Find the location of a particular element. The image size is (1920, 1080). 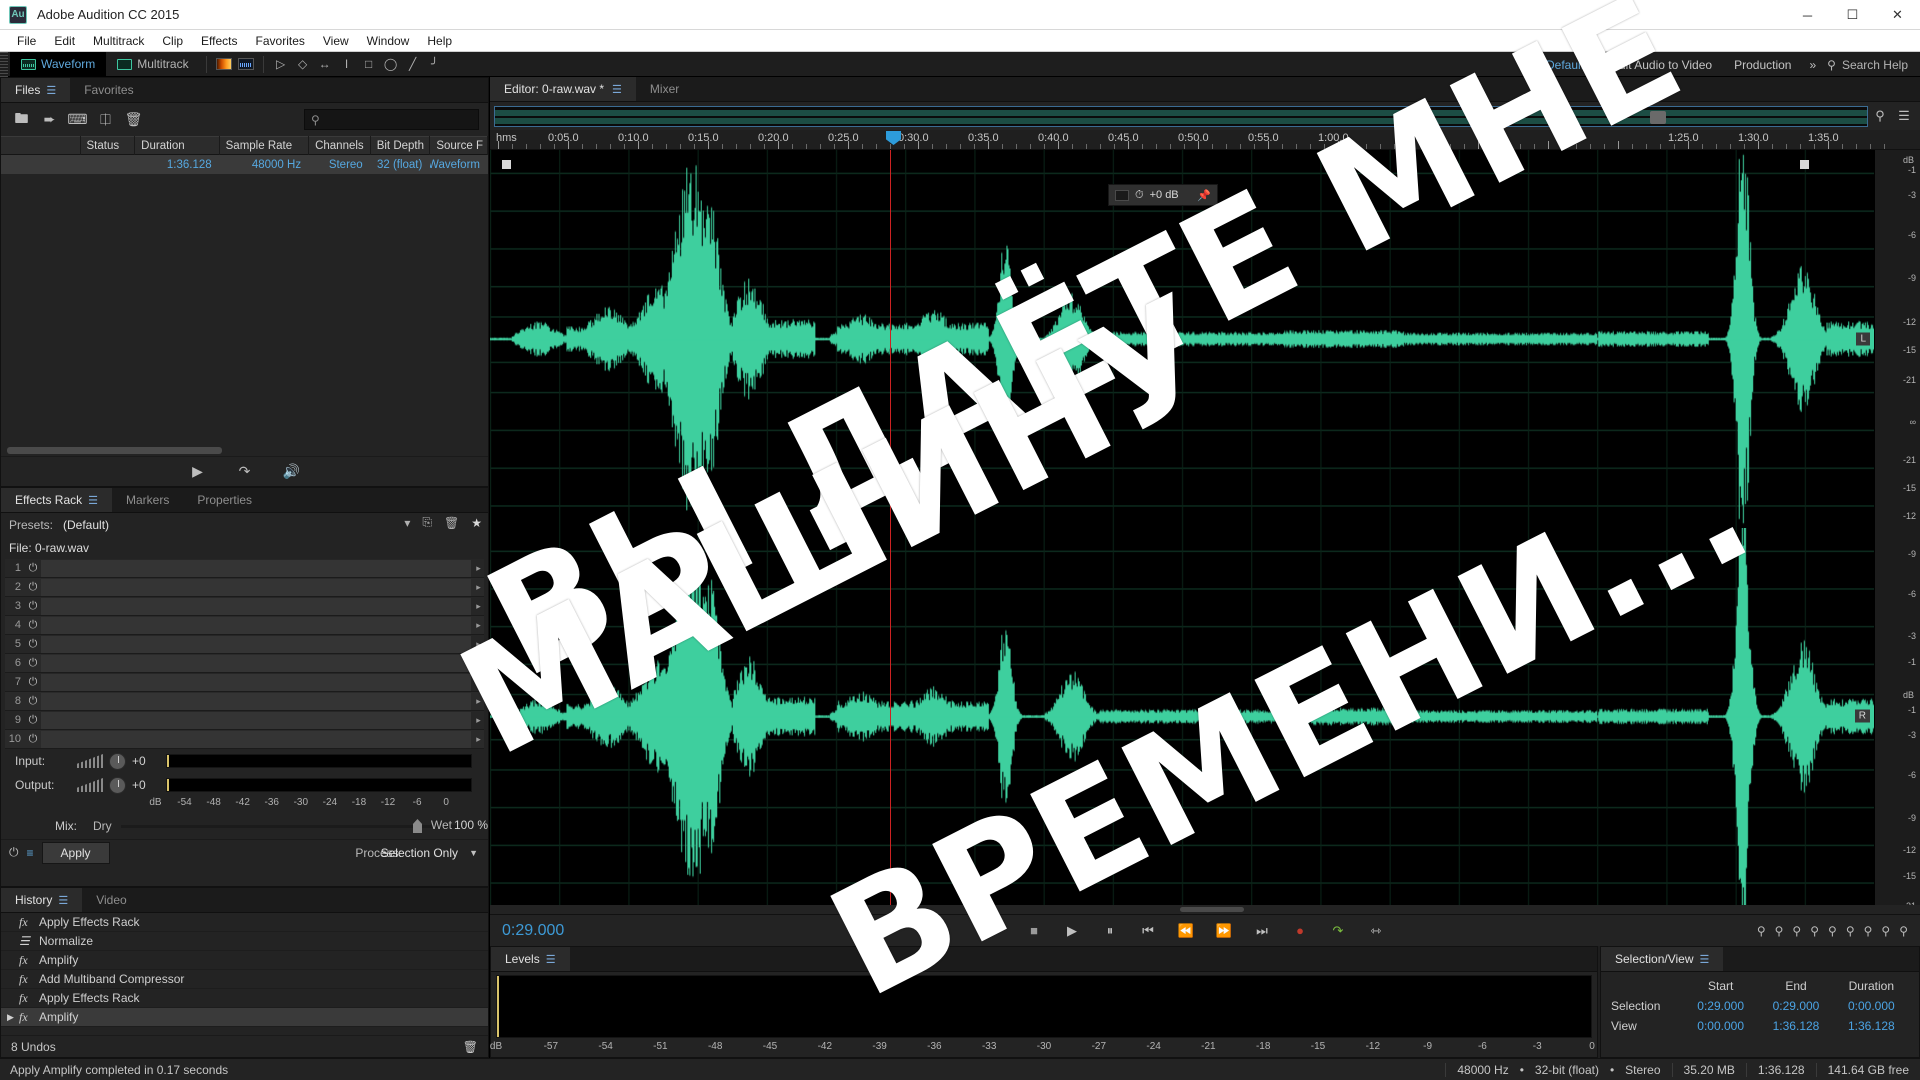

column-header-name is located at coordinates (41, 145).